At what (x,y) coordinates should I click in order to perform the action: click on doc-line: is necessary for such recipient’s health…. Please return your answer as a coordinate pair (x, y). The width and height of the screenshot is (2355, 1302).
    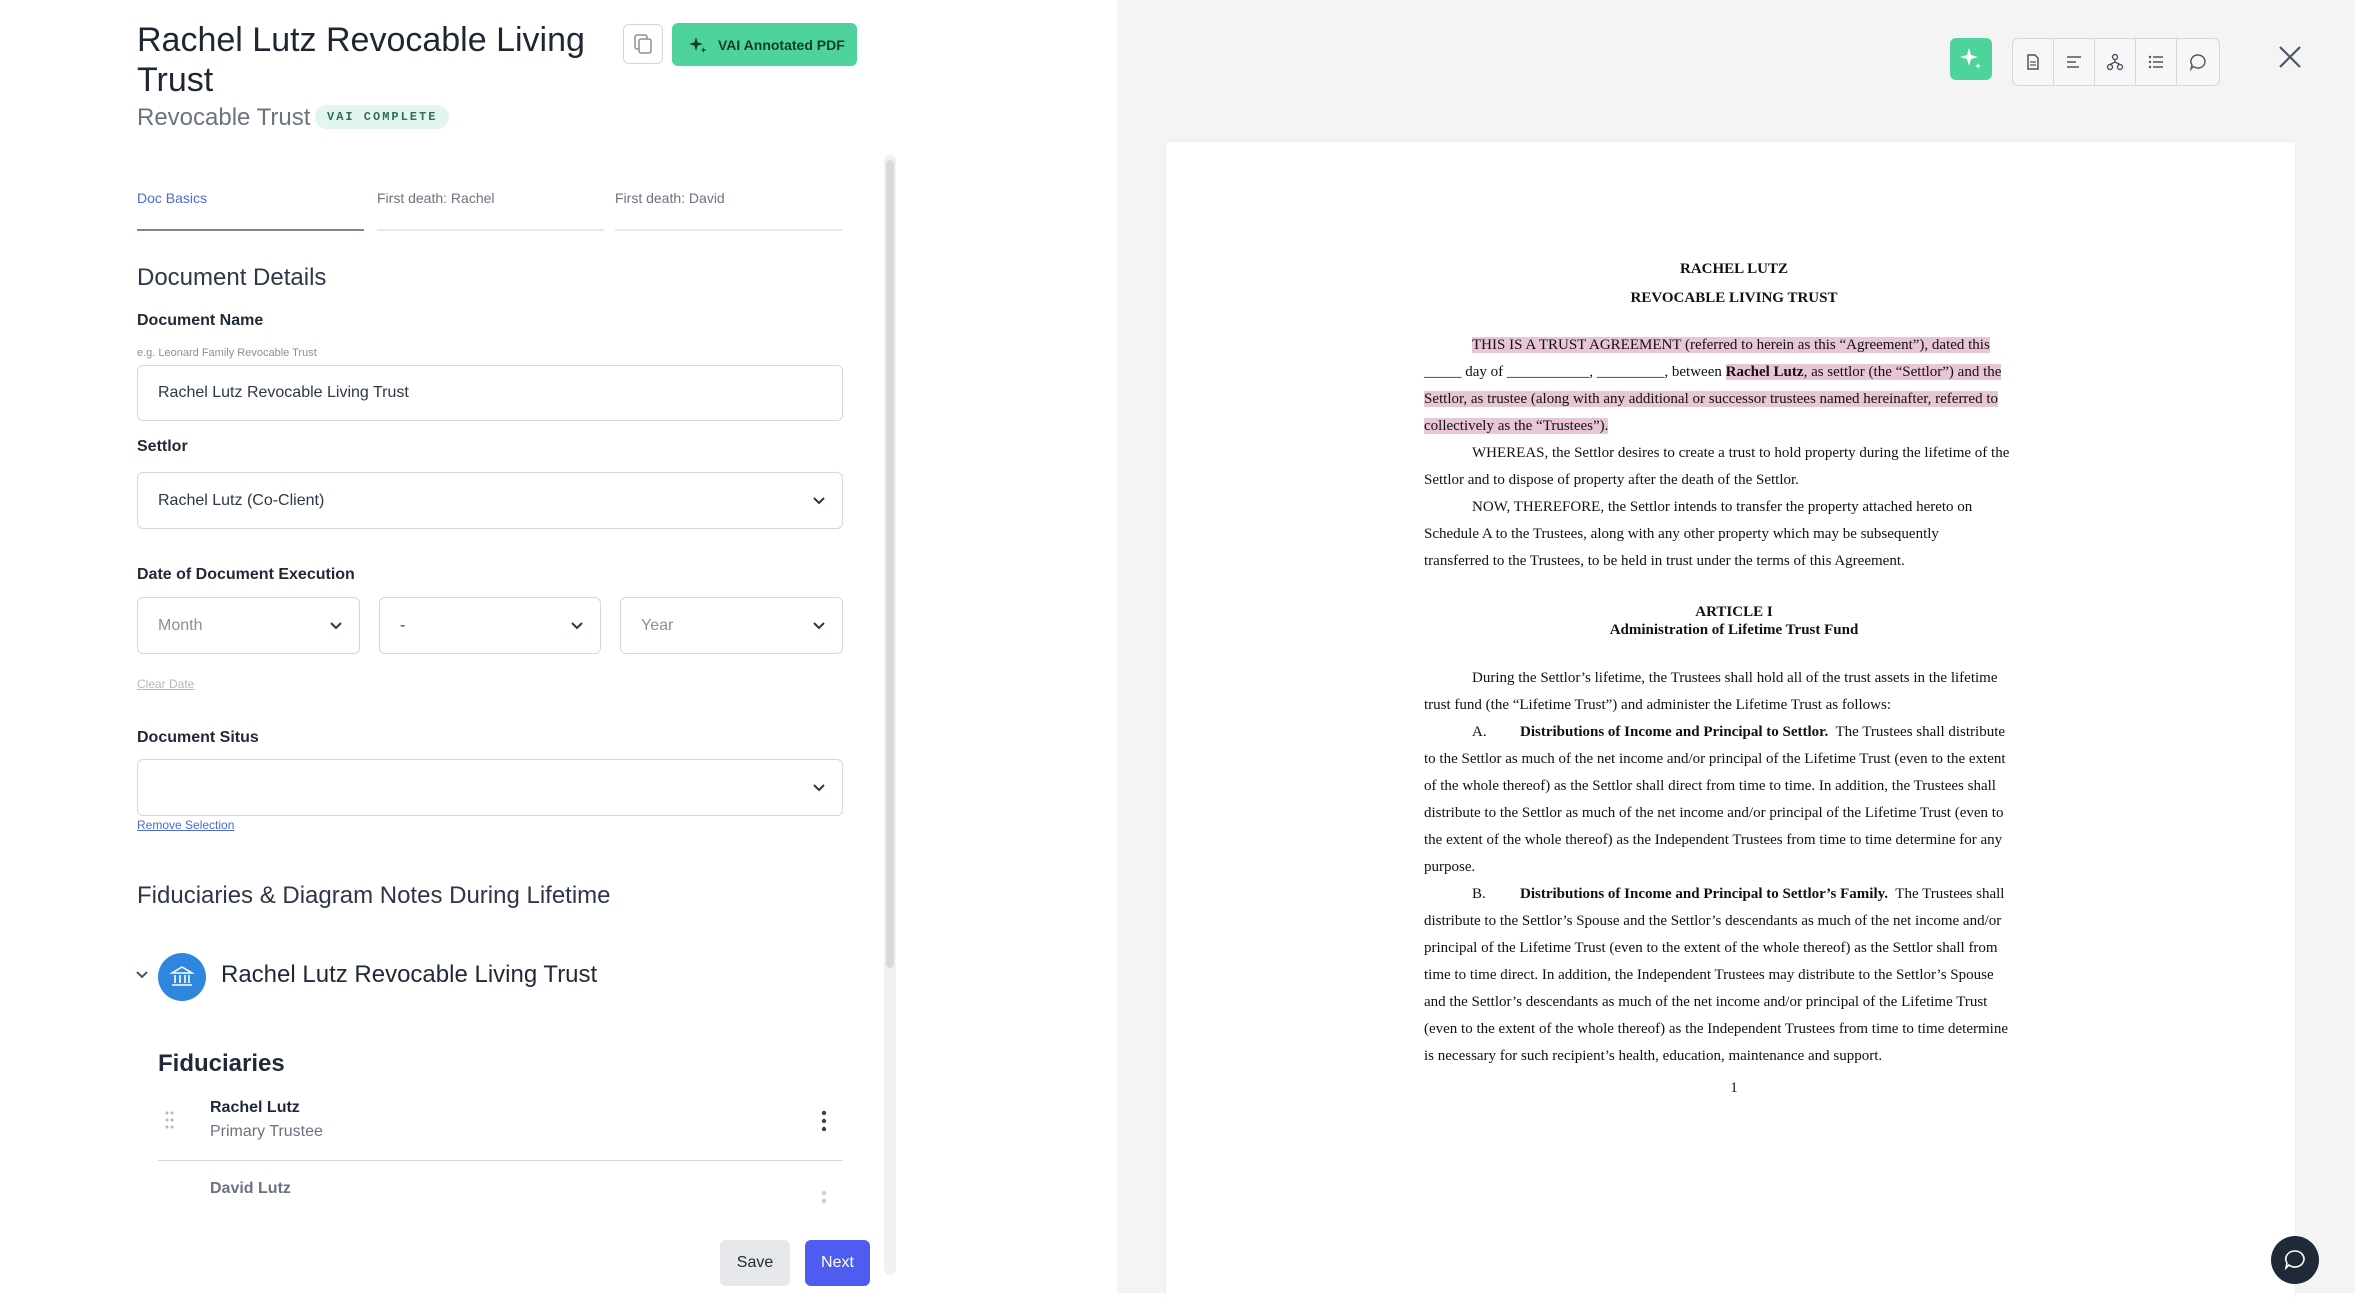
    Looking at the image, I should click on (1653, 1056).